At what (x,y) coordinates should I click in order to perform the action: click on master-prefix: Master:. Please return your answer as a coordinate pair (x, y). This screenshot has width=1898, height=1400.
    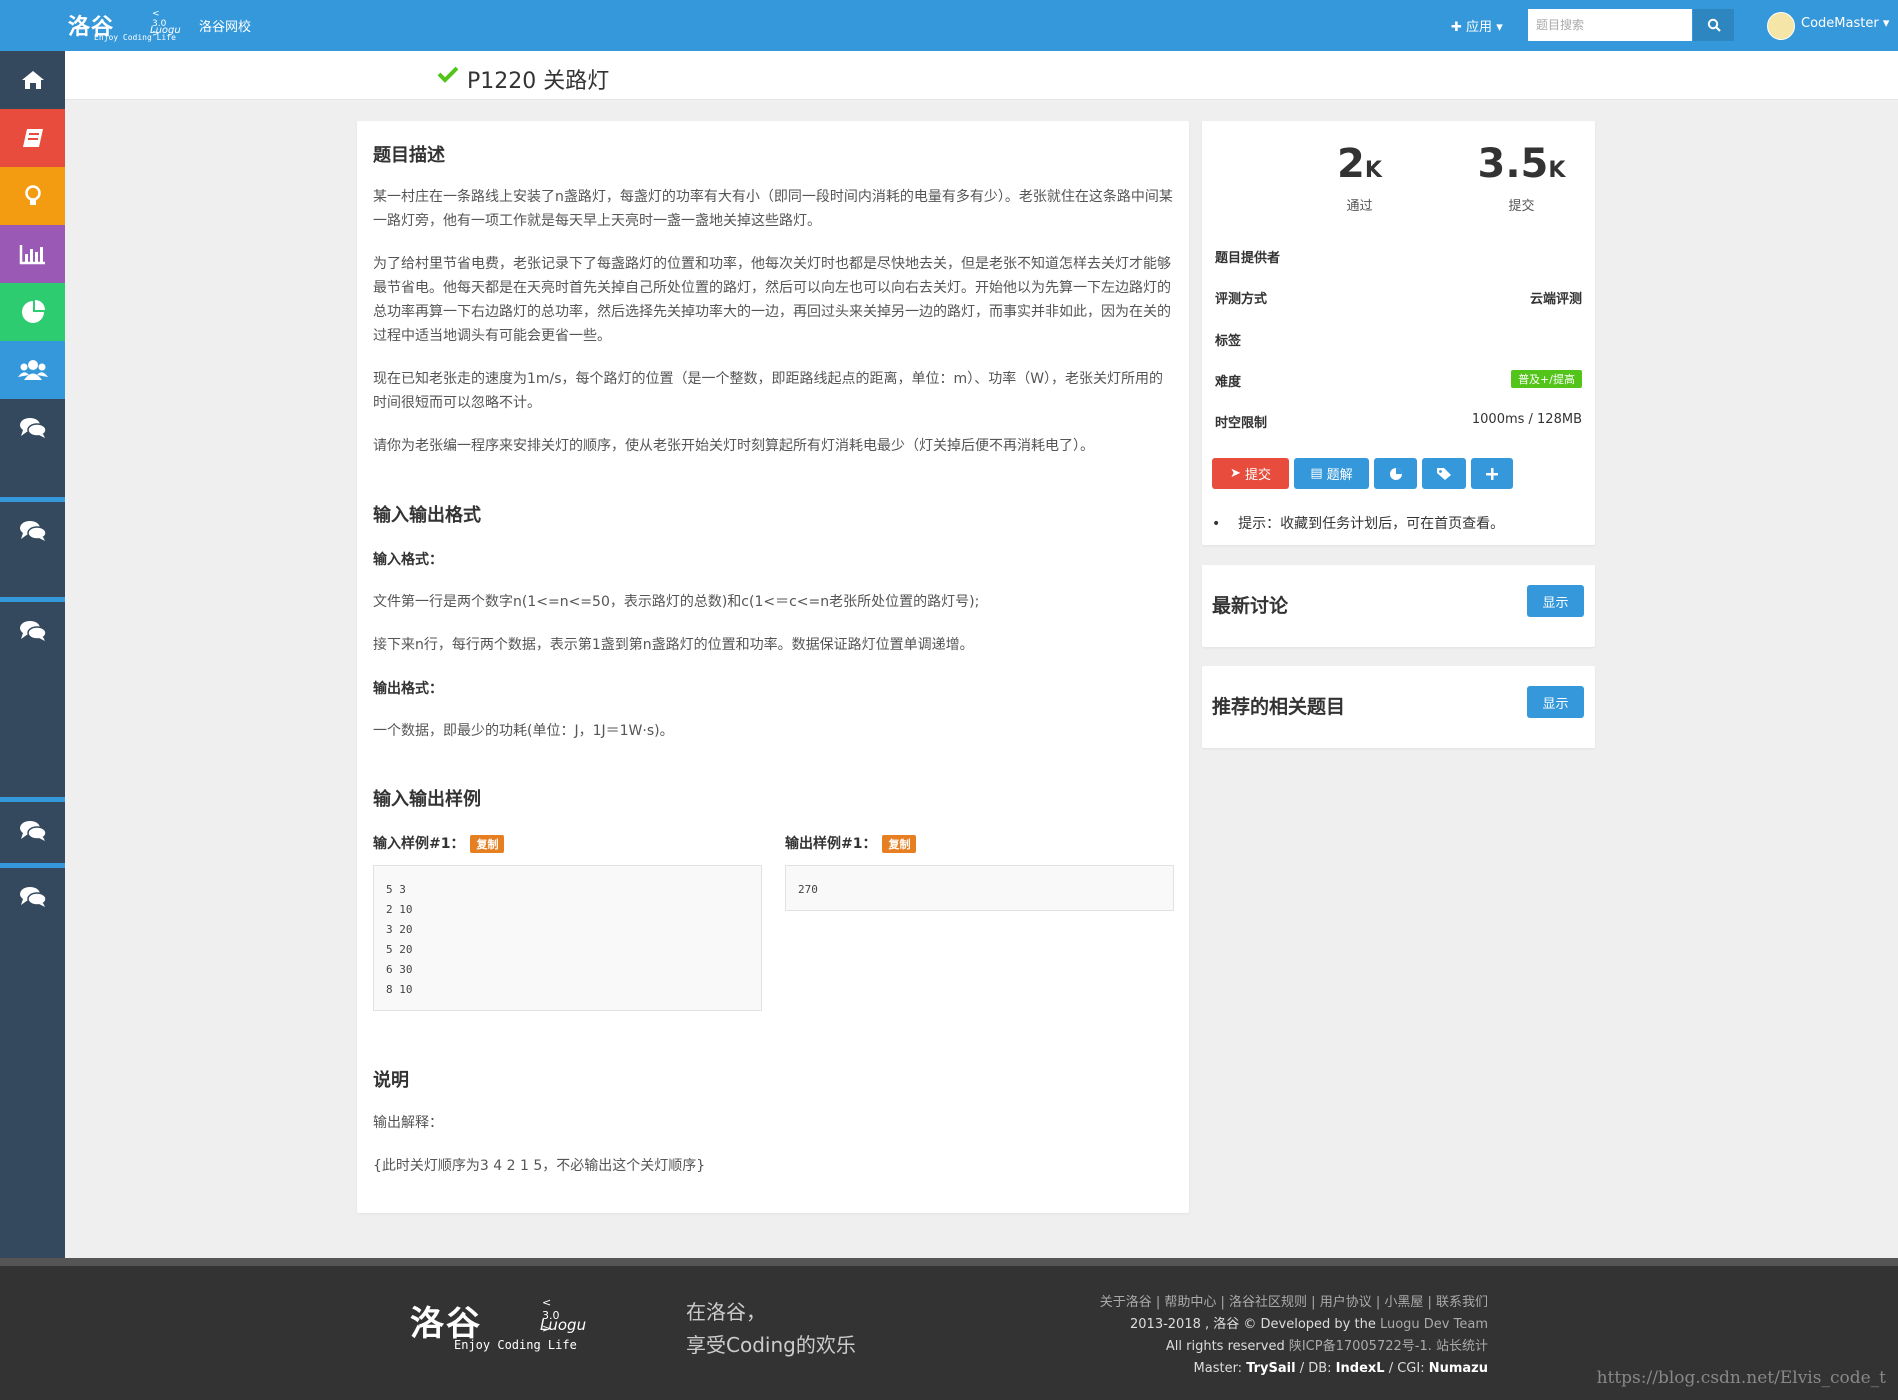
    Looking at the image, I should click on (1220, 1368).